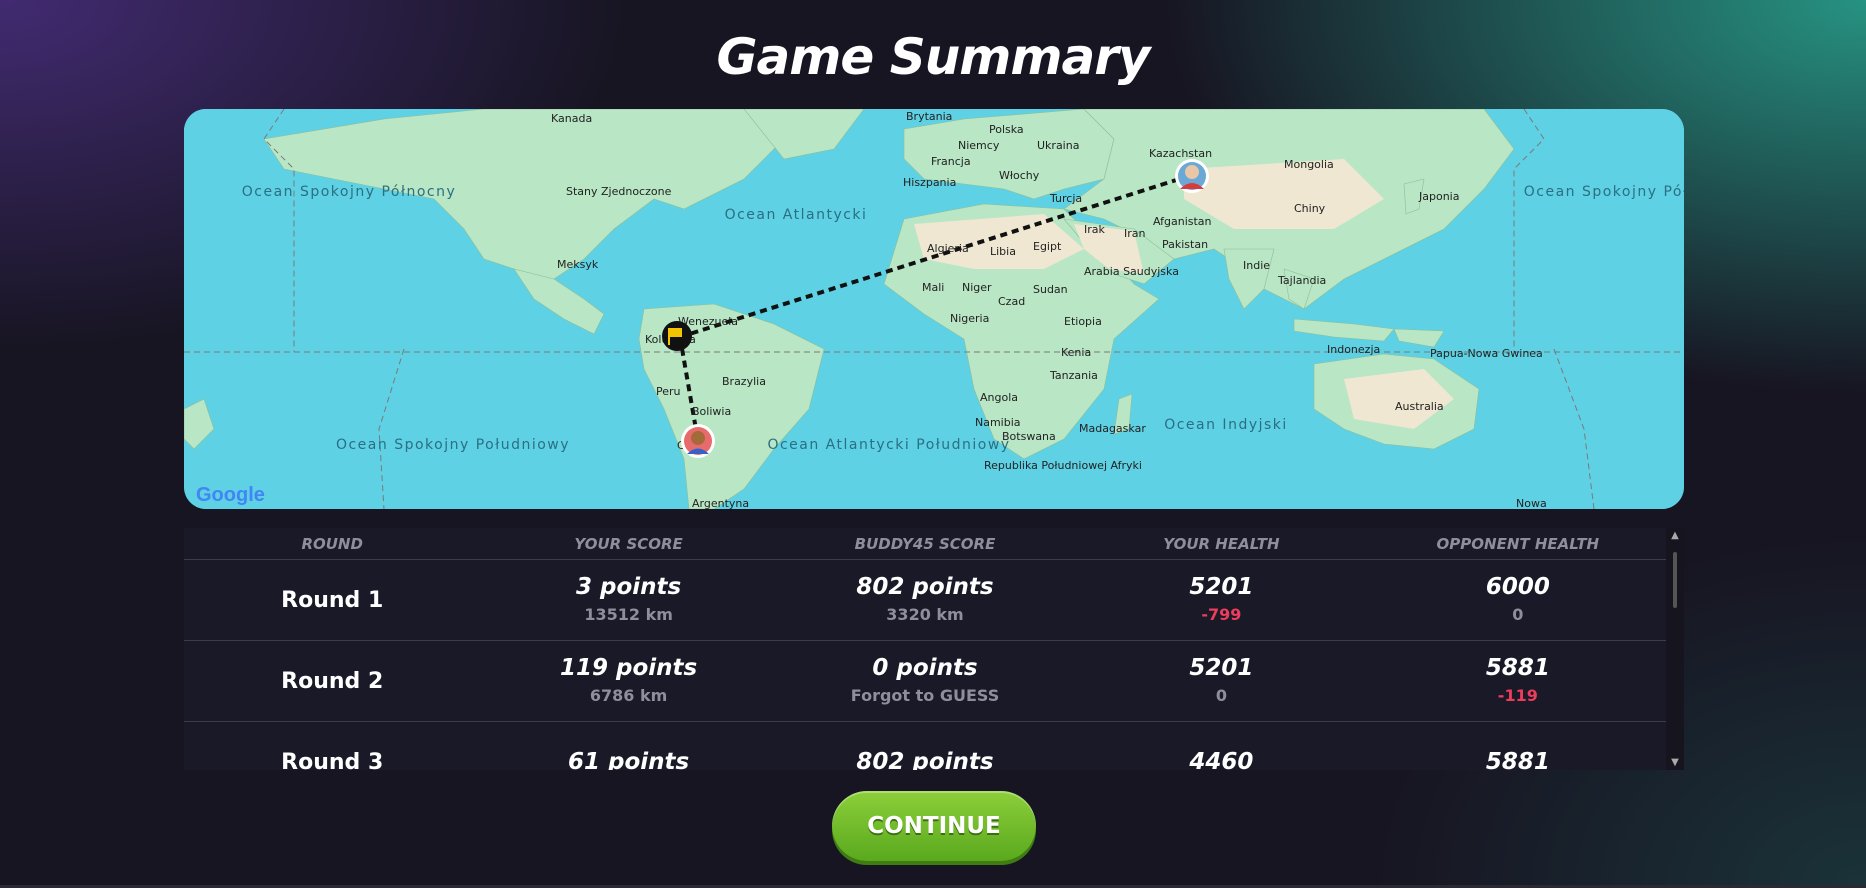  Describe the element at coordinates (698, 441) in the screenshot. I see `player-avatar-marker` at that location.